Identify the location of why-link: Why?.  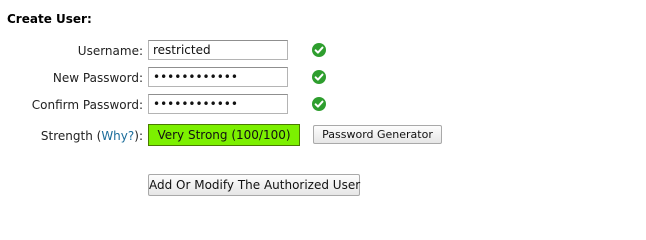
(117, 136).